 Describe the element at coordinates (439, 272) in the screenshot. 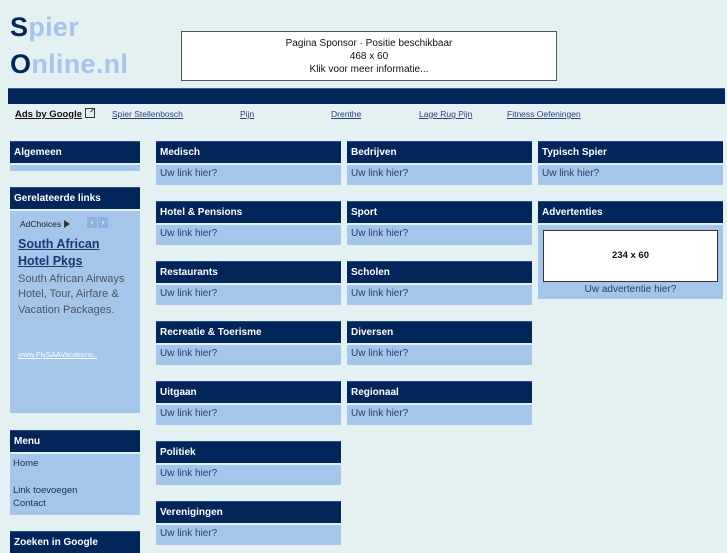

I see `category-title: Scholen` at that location.